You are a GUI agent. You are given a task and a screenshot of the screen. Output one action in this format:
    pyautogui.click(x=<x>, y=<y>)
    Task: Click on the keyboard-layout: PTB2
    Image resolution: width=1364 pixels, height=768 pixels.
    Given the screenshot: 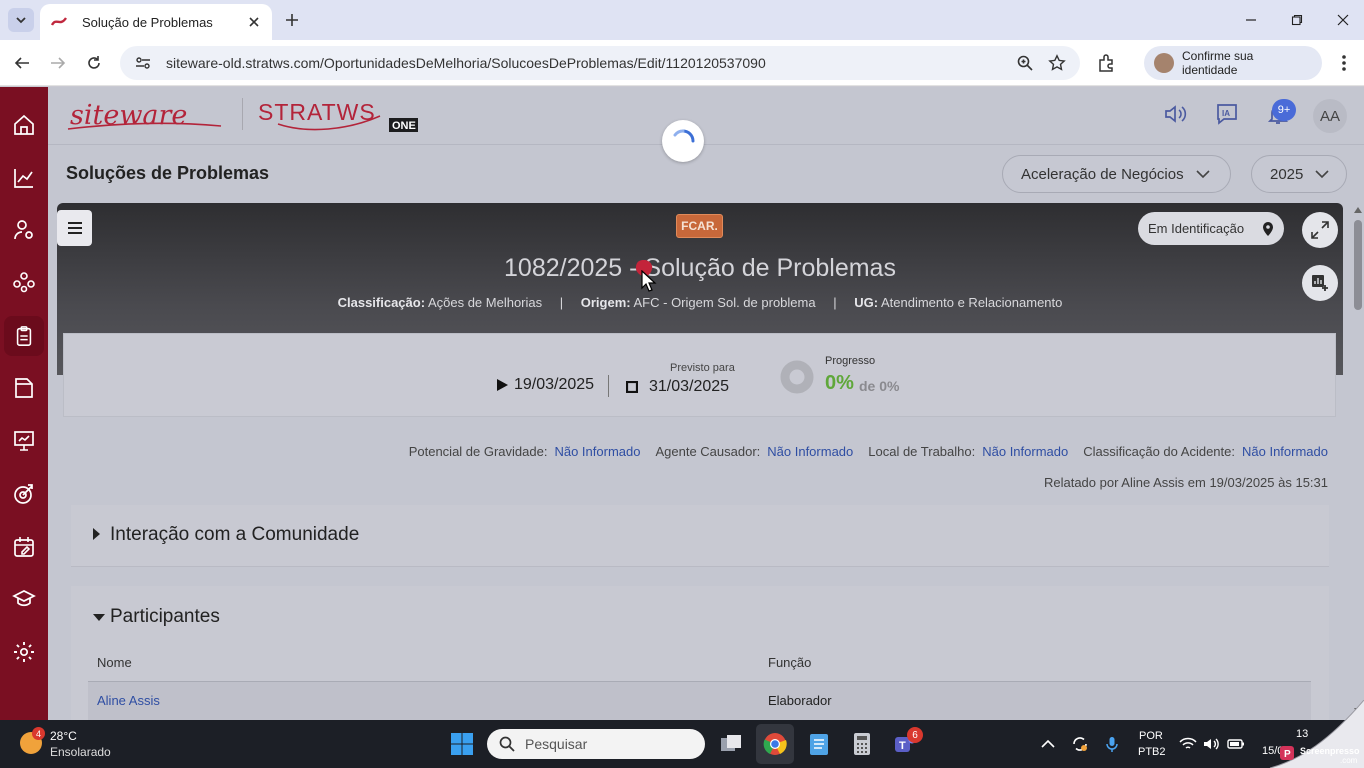 What is the action you would take?
    pyautogui.click(x=1152, y=752)
    